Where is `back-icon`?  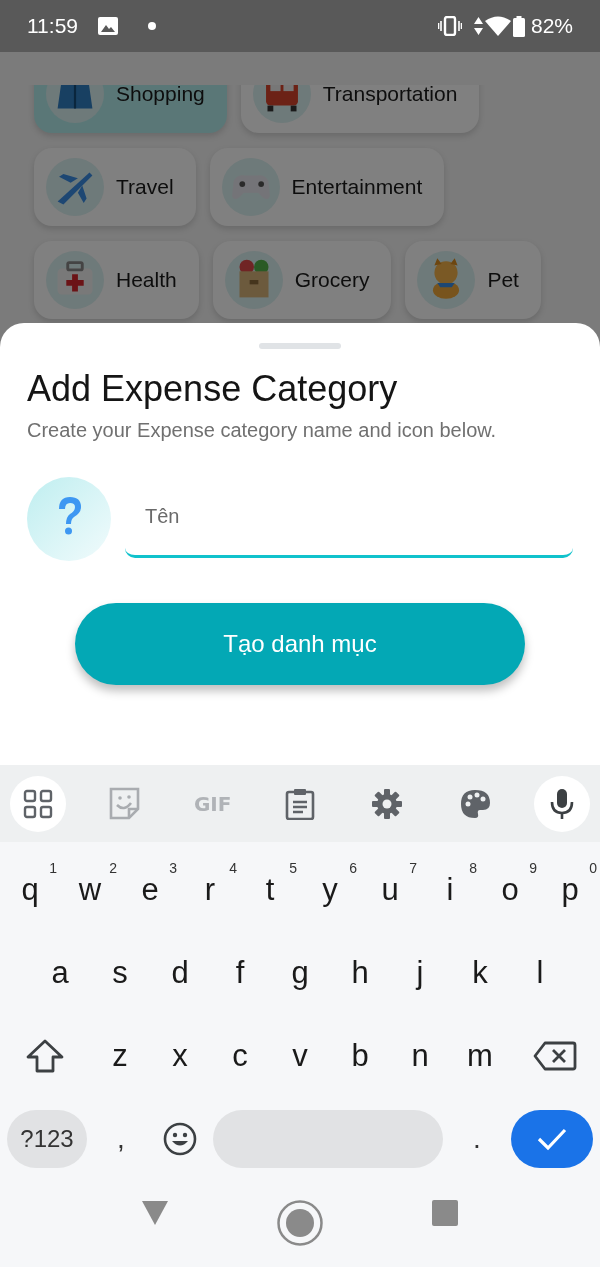 back-icon is located at coordinates (155, 1213).